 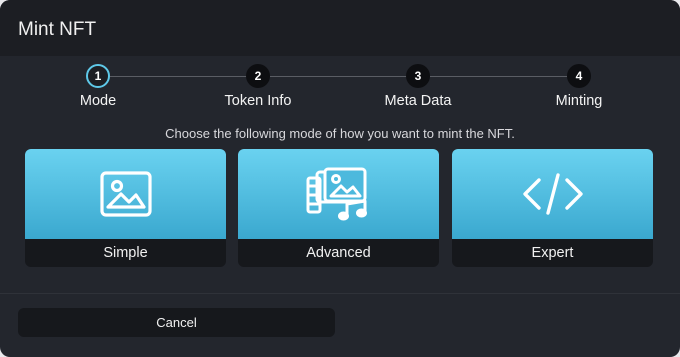 I want to click on step-number-badge: 4, so click(x=579, y=76).